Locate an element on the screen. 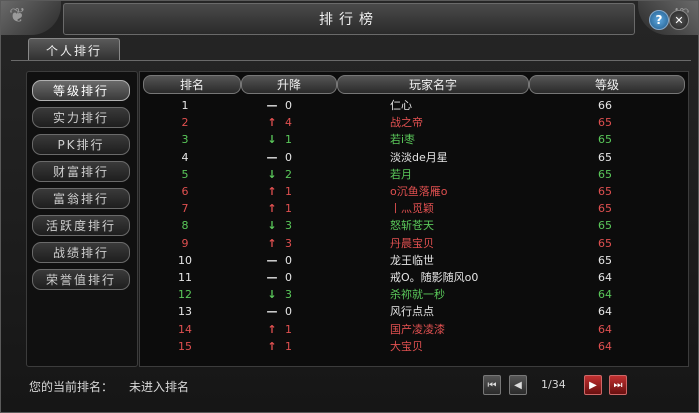  column-header-name: 玩家名字 is located at coordinates (433, 84).